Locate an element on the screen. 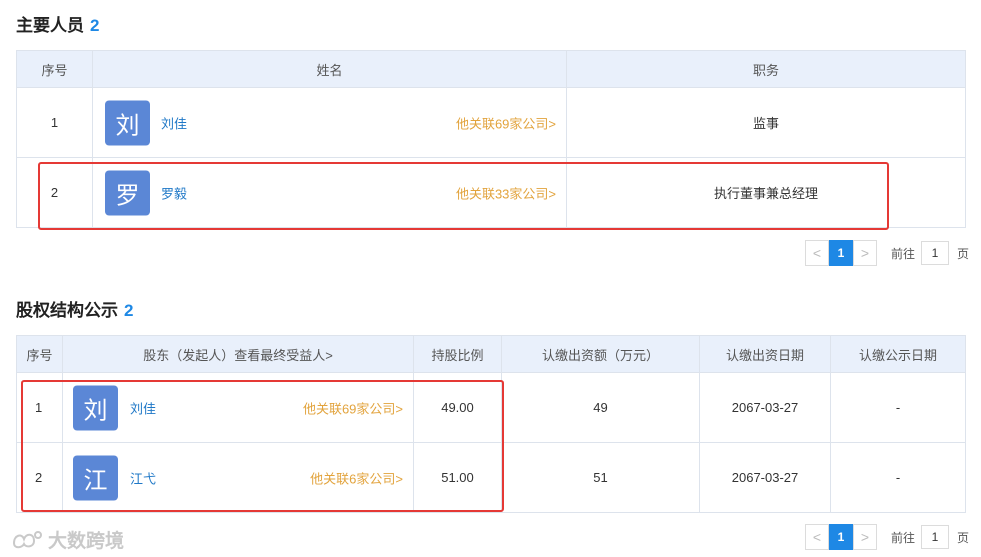 The image size is (981, 557). ratio-cell: 51.00 is located at coordinates (457, 477).